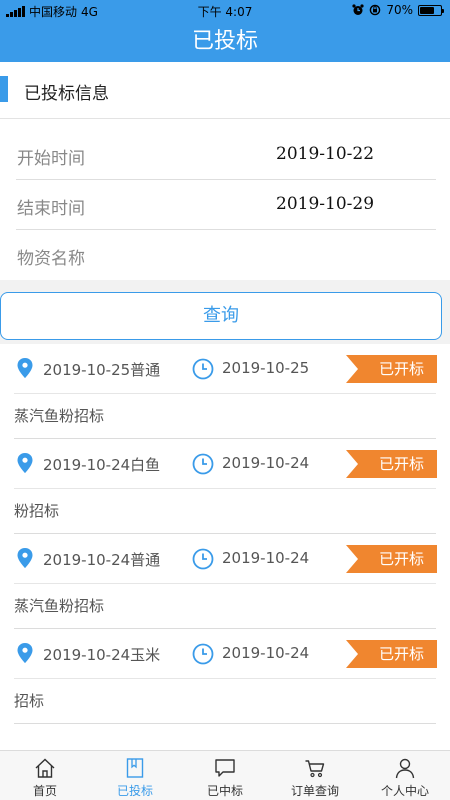  What do you see at coordinates (427, 10) in the screenshot?
I see `battery-fill` at bounding box center [427, 10].